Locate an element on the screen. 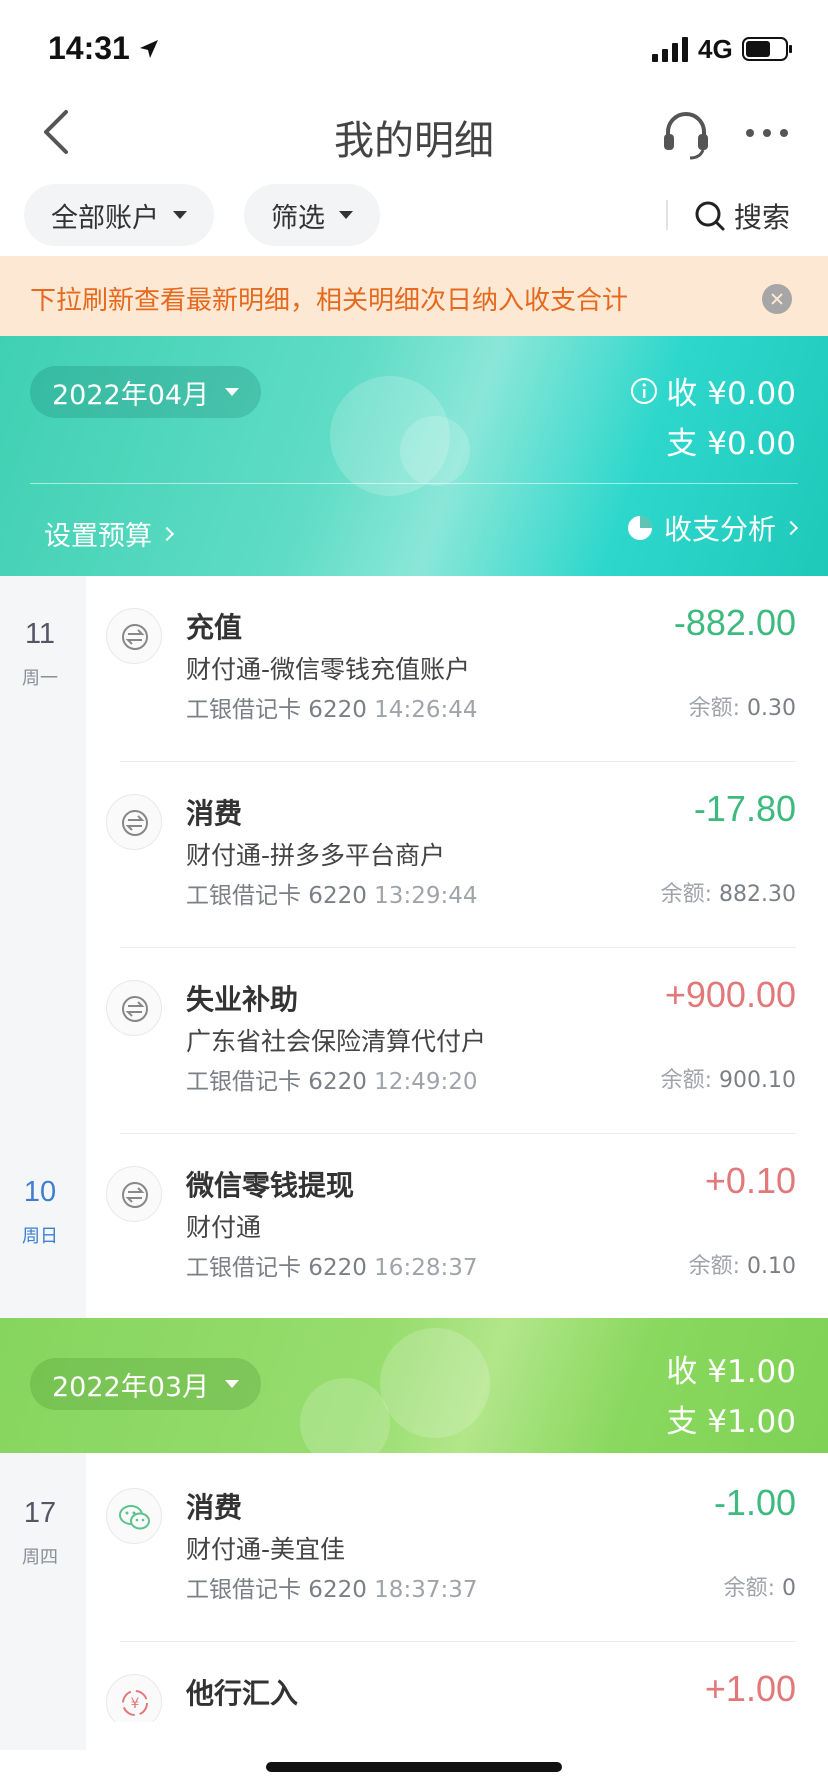 The image size is (828, 1792). expense-text: 支 ¥0.00 is located at coordinates (731, 444).